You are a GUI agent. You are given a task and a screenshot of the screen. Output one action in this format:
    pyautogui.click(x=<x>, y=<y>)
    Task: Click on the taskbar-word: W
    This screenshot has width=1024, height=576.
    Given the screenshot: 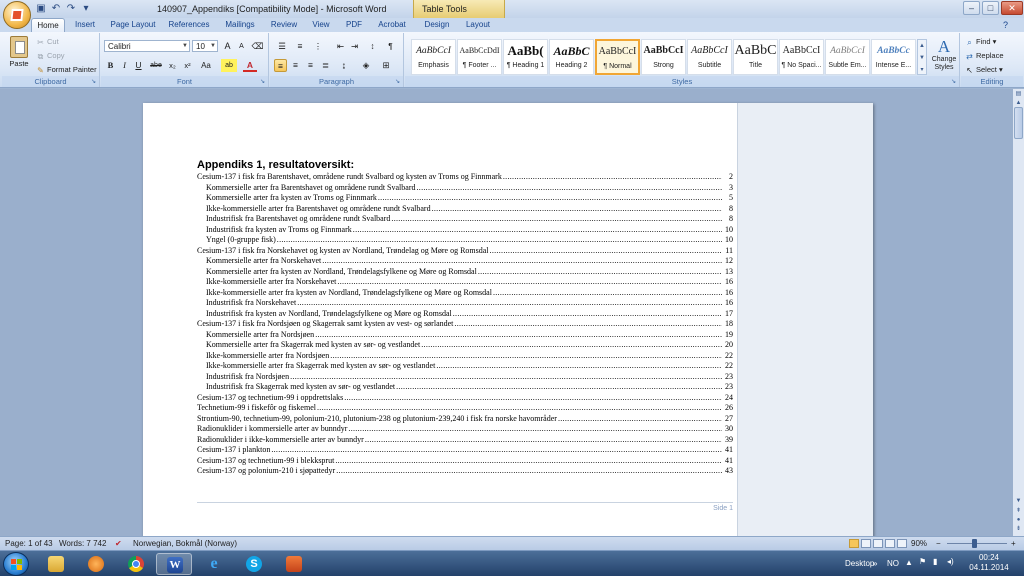 What is the action you would take?
    pyautogui.click(x=174, y=564)
    